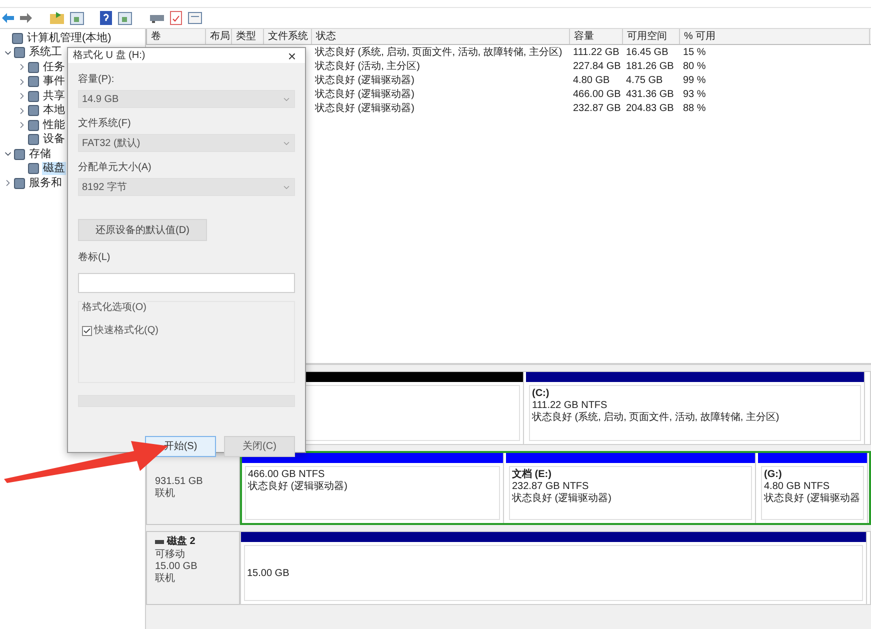  Describe the element at coordinates (532, 475) in the screenshot. I see `partition-name: 文档 (E:)` at that location.